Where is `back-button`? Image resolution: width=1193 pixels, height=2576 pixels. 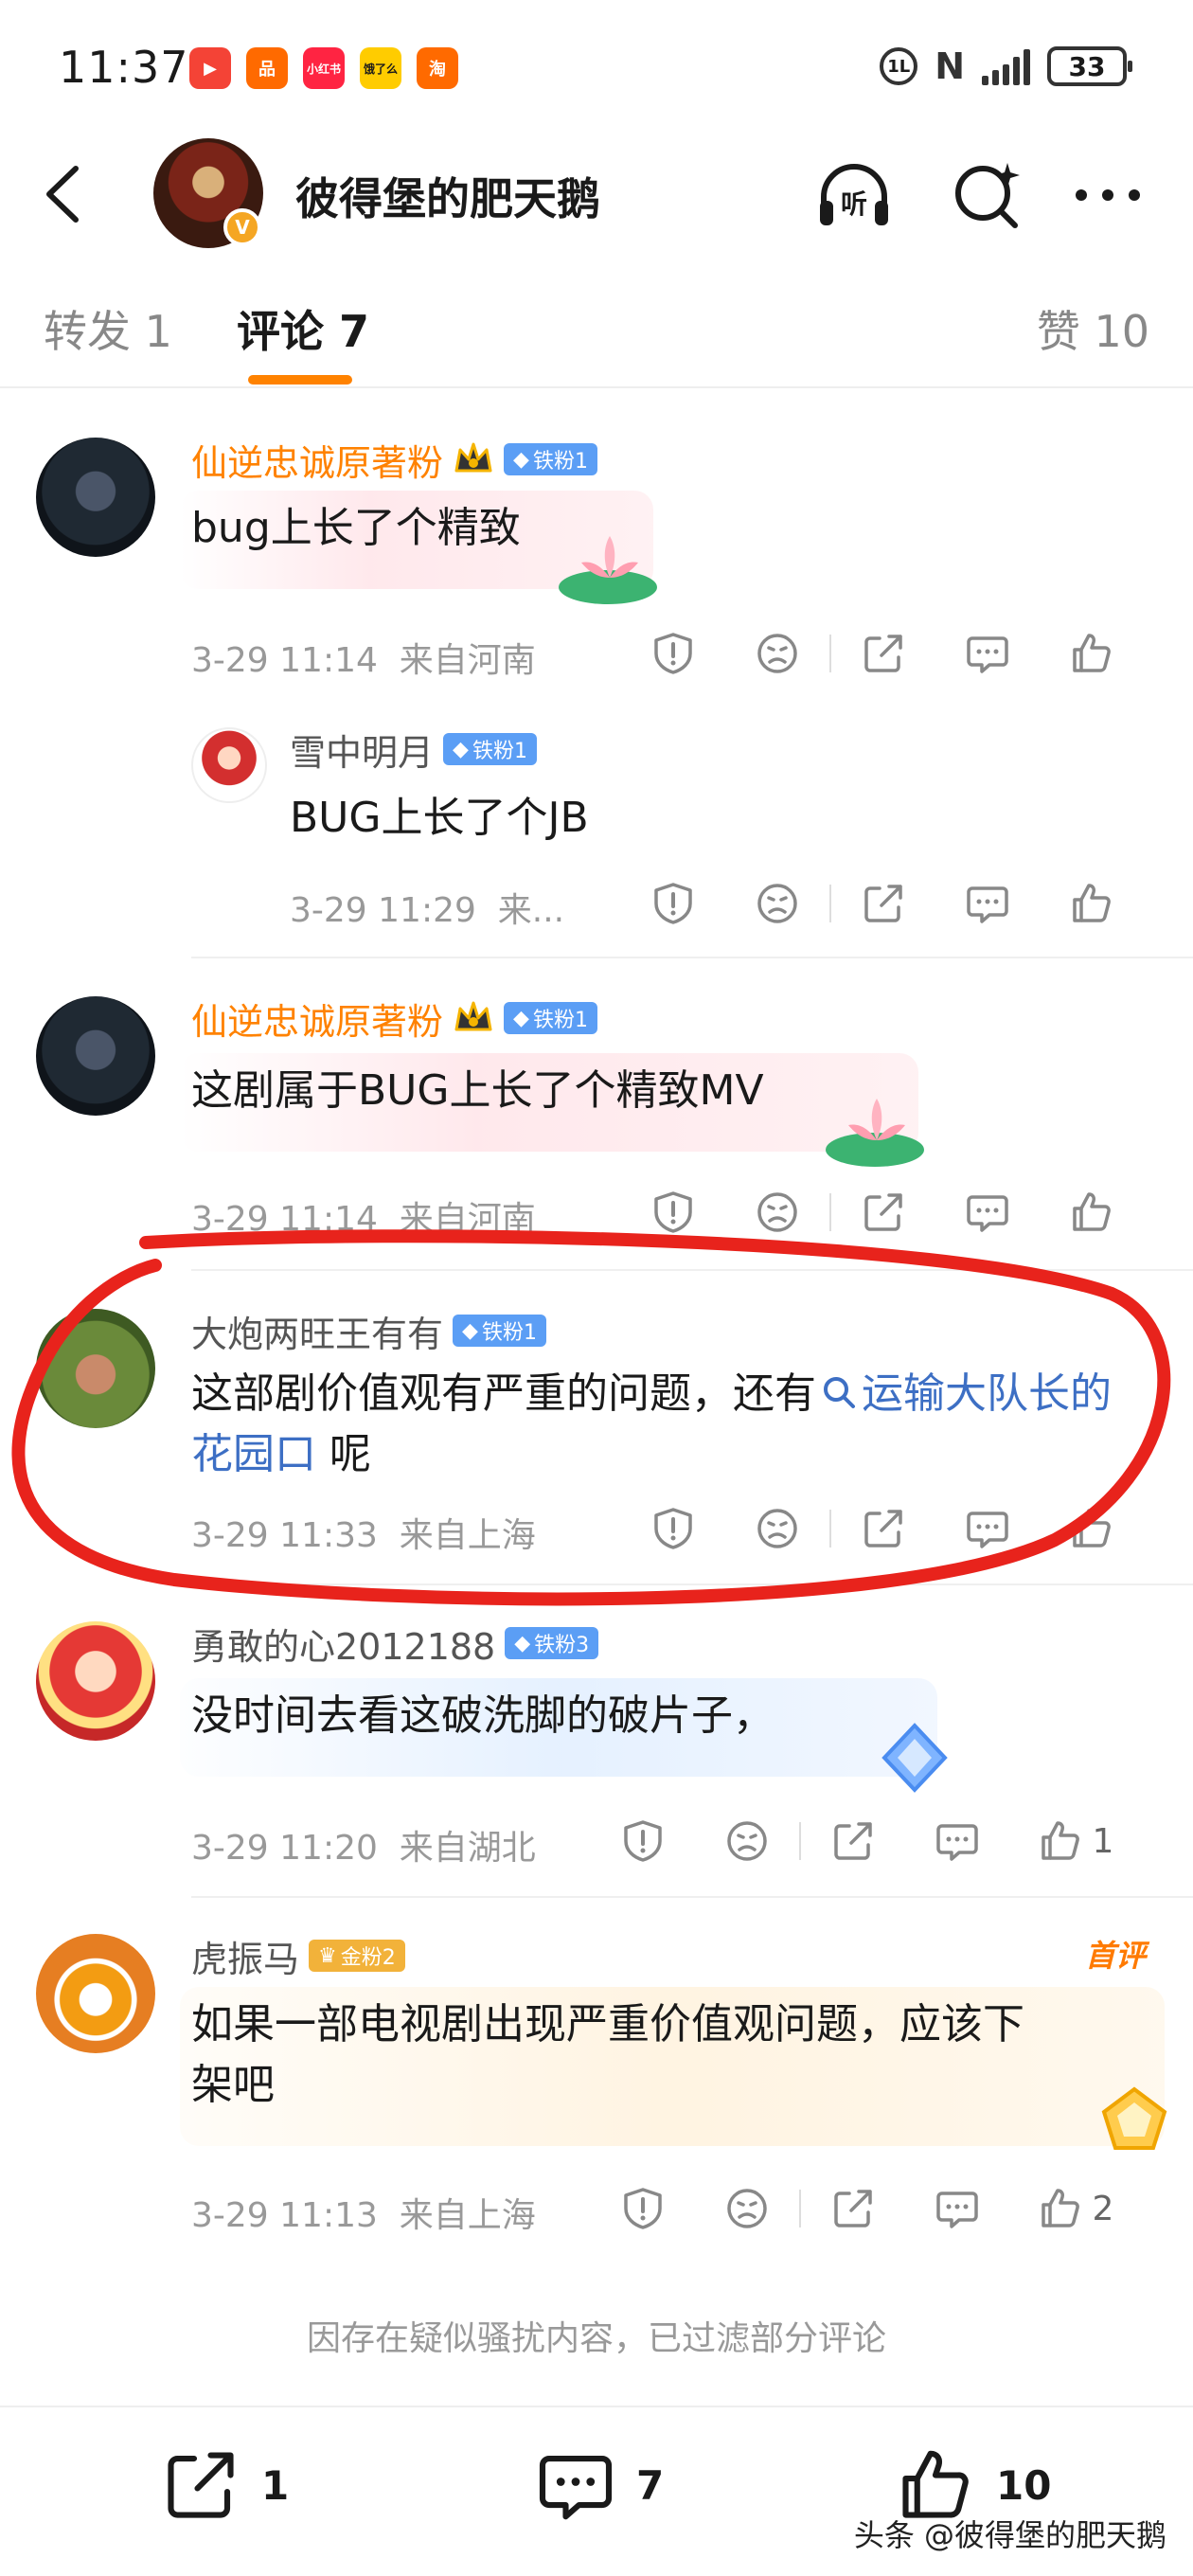
back-button is located at coordinates (66, 194).